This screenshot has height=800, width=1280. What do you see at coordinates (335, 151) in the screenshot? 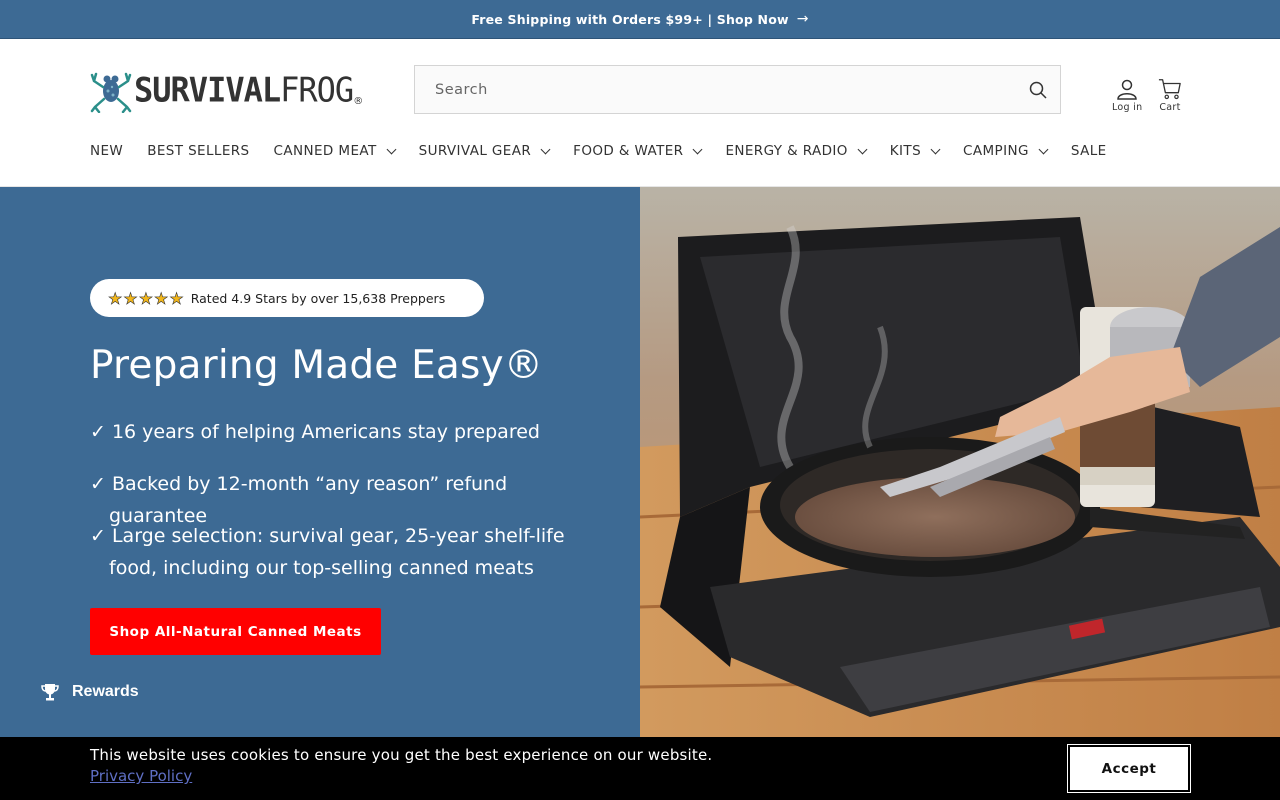
I see `nav-item-canned-meat: CANNED MEAT` at bounding box center [335, 151].